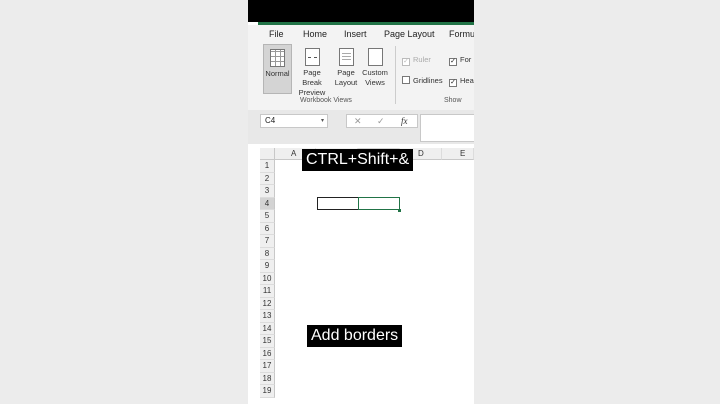 This screenshot has width=720, height=404. Describe the element at coordinates (267, 316) in the screenshot. I see `row-header: 13` at that location.